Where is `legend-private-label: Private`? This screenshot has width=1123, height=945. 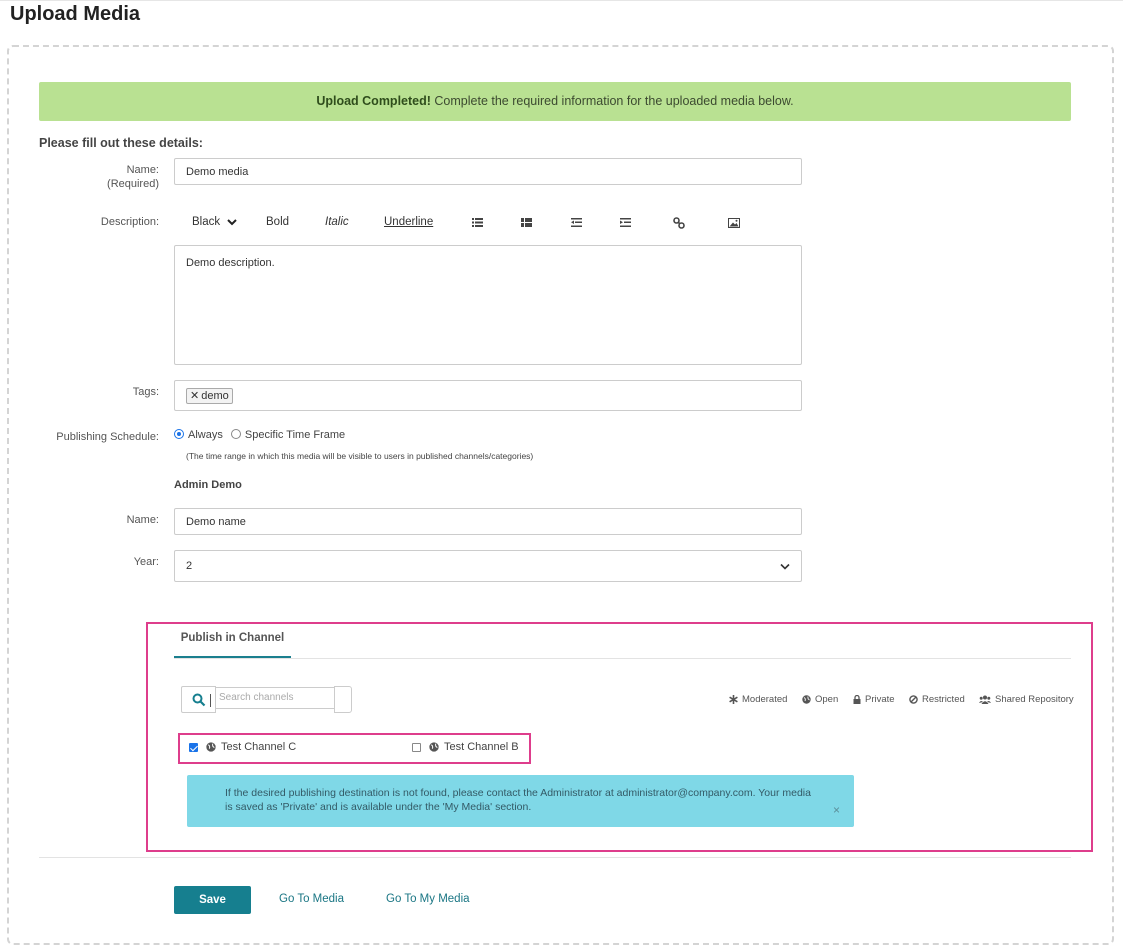 legend-private-label: Private is located at coordinates (880, 699).